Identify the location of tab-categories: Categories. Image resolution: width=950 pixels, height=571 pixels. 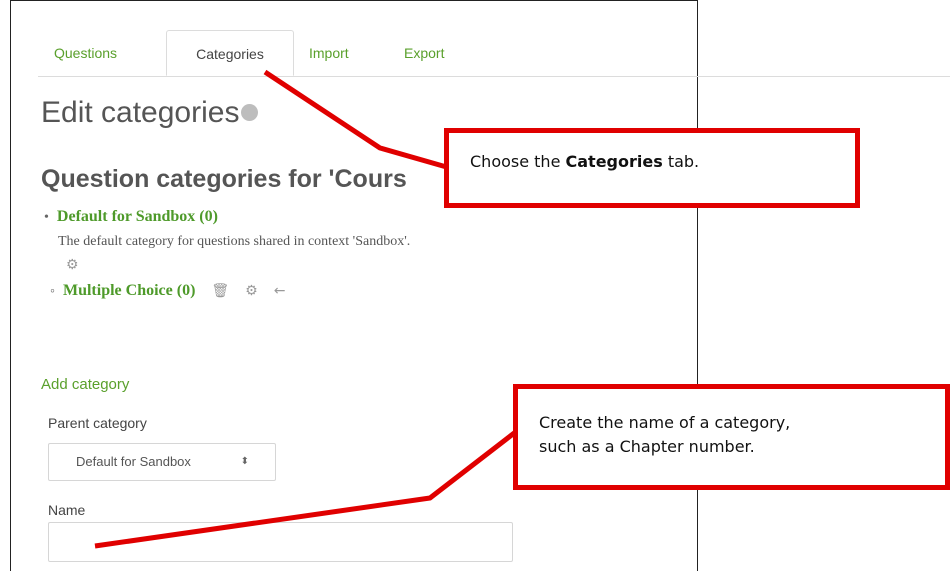
(230, 53).